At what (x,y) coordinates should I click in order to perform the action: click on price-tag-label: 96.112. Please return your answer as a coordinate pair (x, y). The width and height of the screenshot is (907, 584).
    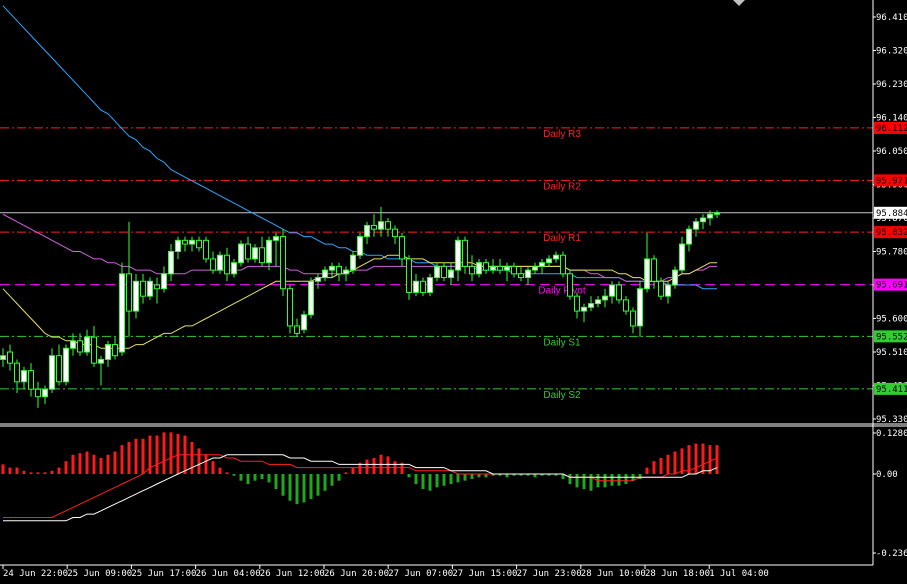
    Looking at the image, I should click on (891, 129).